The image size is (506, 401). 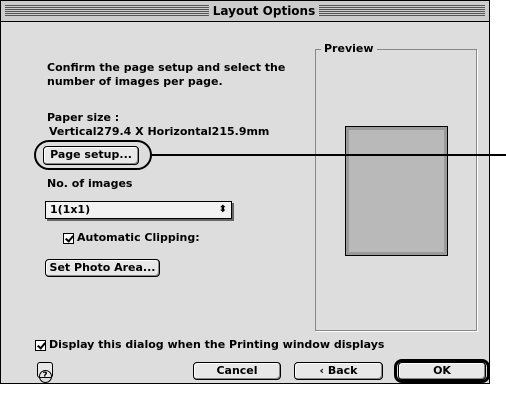 What do you see at coordinates (329, 155) in the screenshot?
I see `callout-line` at bounding box center [329, 155].